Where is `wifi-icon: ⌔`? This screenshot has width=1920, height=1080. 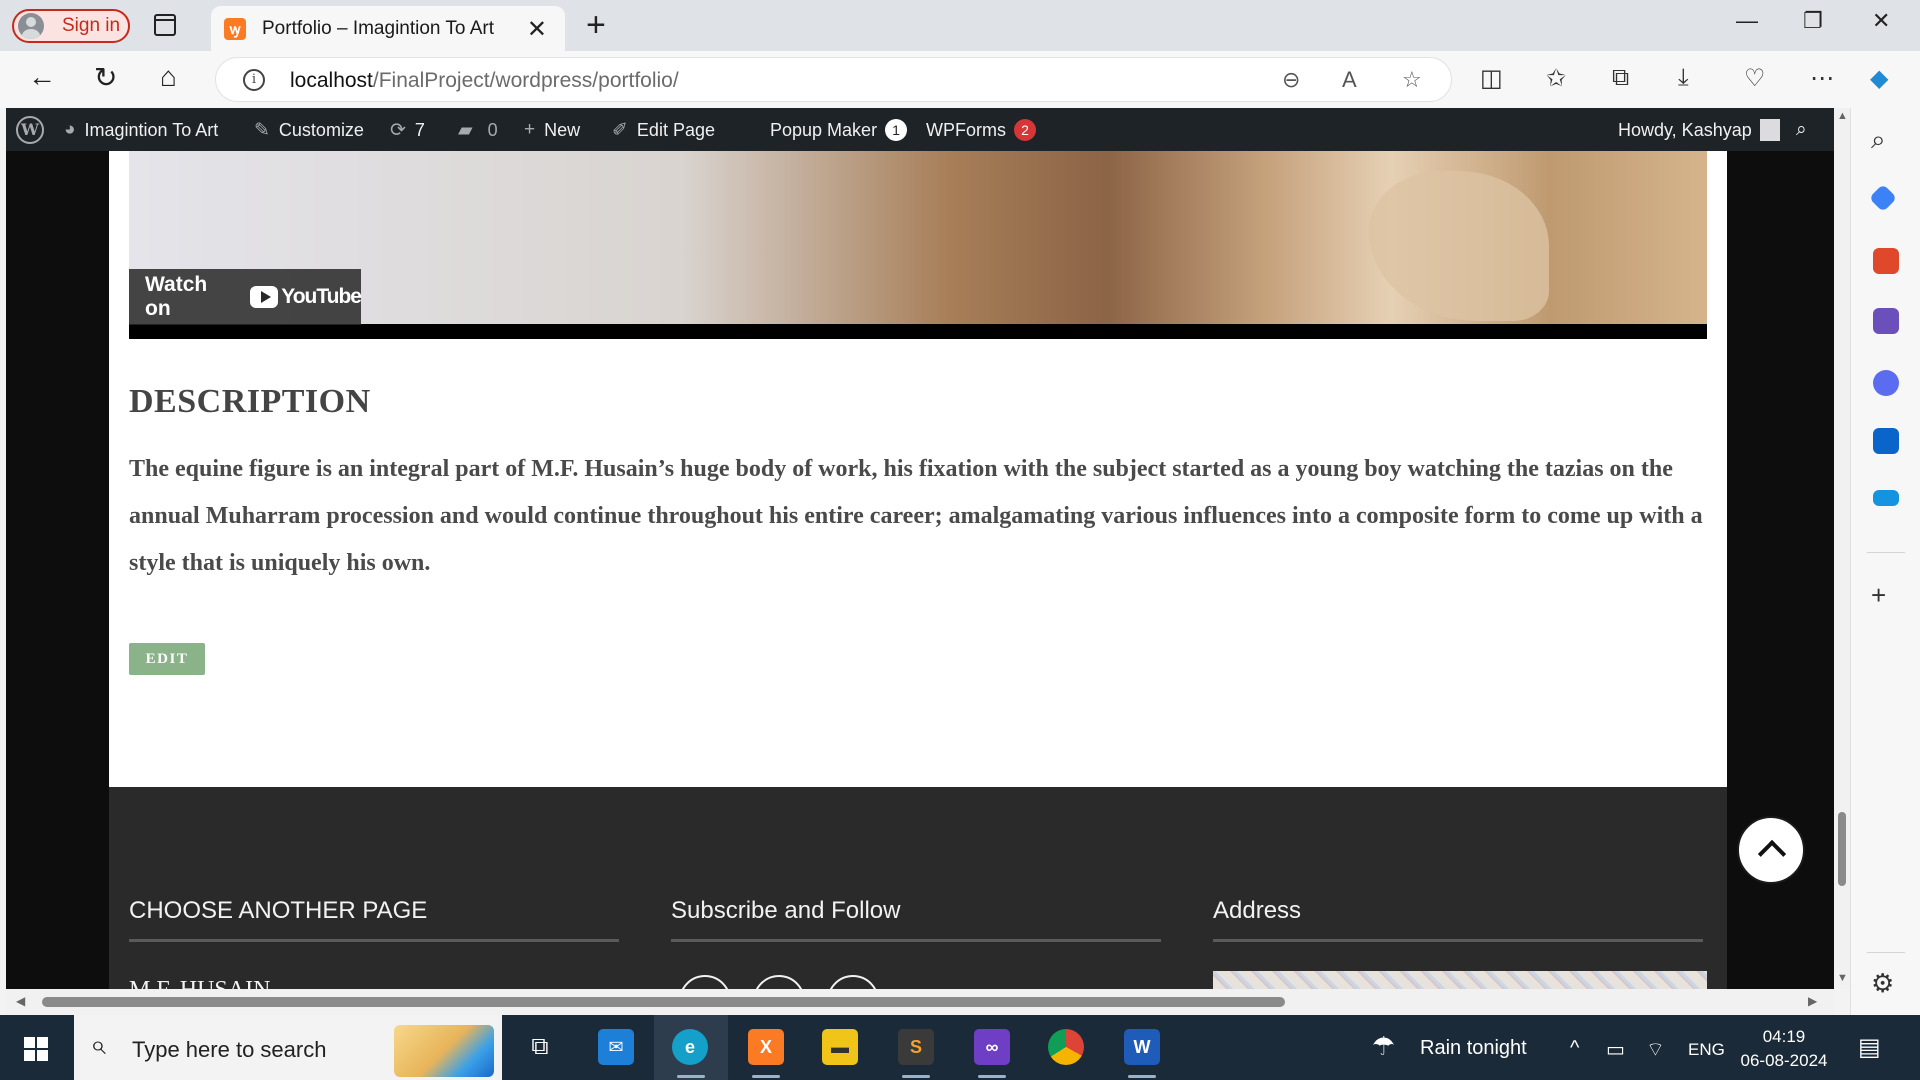 wifi-icon: ⌔ is located at coordinates (1655, 1049).